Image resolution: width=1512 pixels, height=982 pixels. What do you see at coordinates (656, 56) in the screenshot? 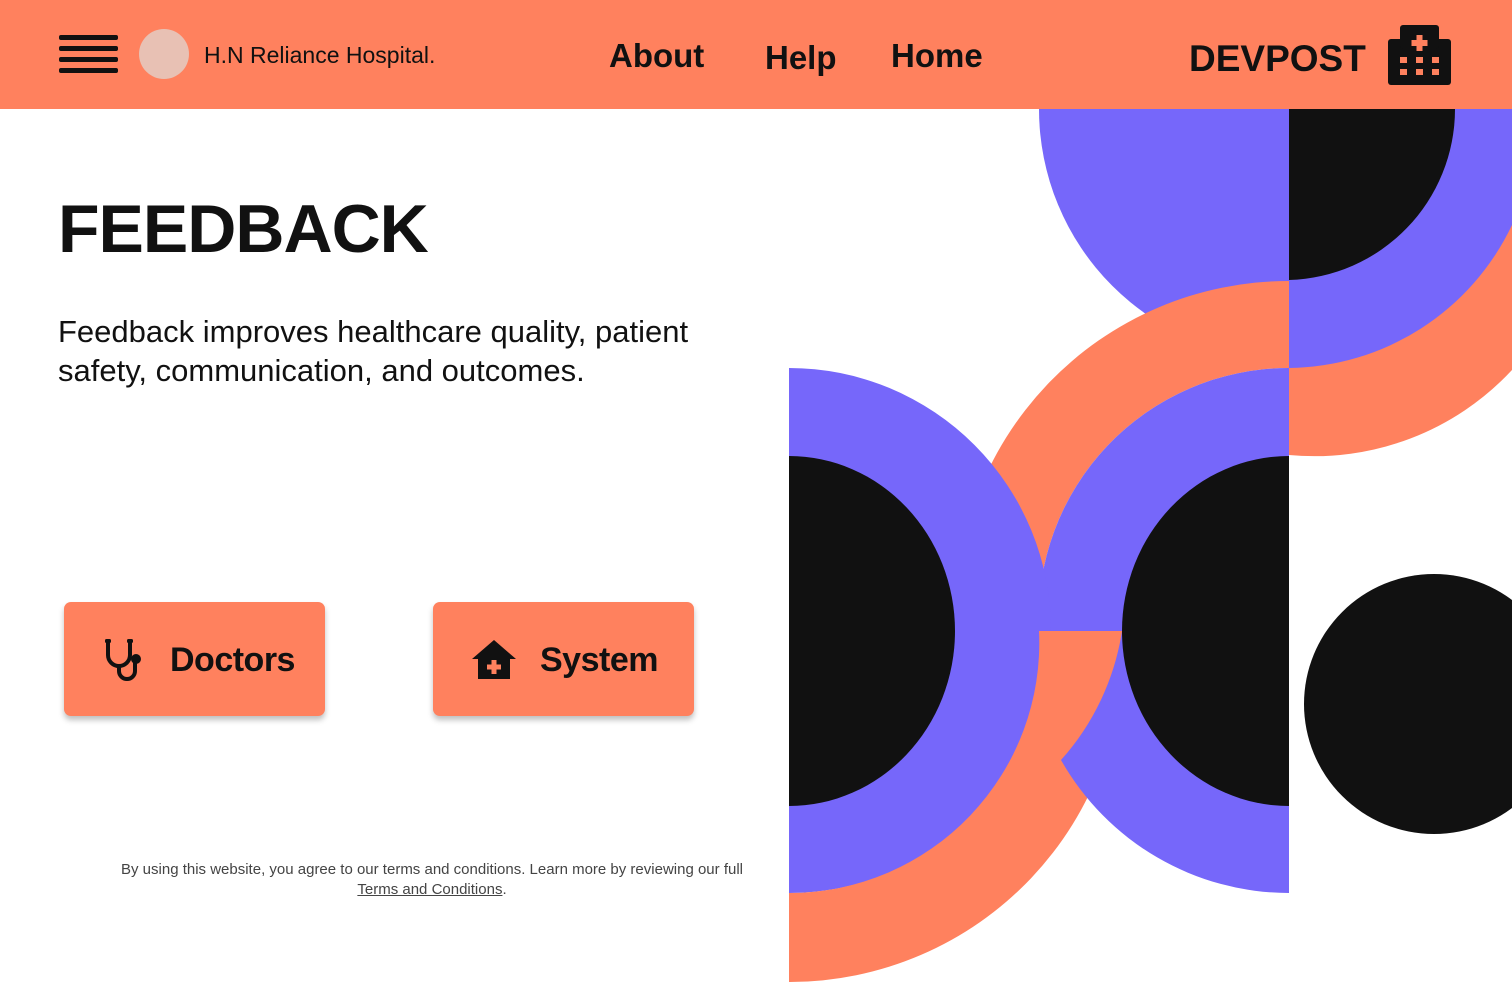
I see `nav-link-about: About` at bounding box center [656, 56].